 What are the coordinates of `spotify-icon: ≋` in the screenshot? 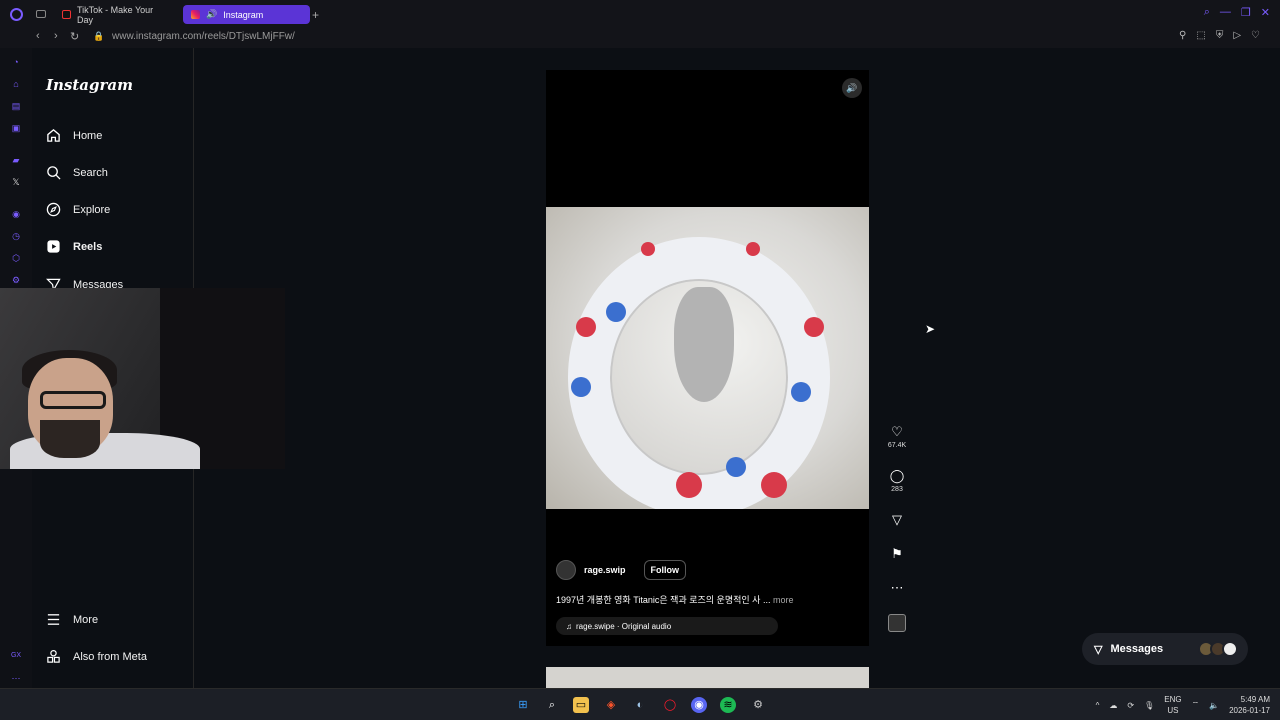 It's located at (728, 705).